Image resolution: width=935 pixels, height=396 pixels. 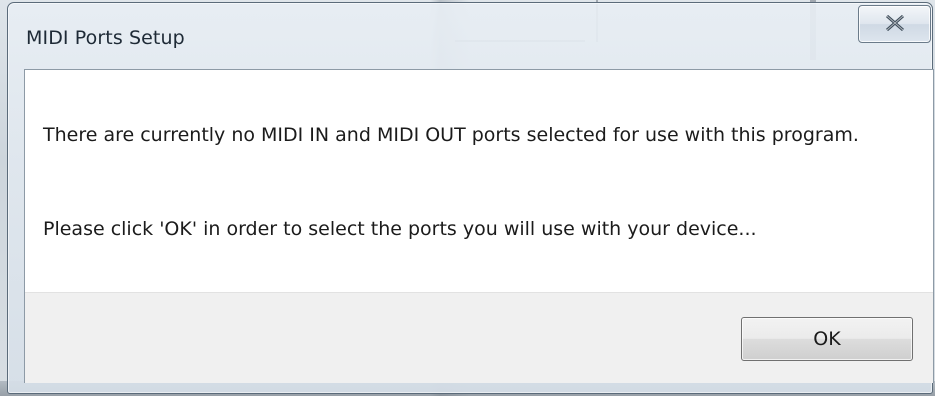 I want to click on close-icon, so click(x=895, y=23).